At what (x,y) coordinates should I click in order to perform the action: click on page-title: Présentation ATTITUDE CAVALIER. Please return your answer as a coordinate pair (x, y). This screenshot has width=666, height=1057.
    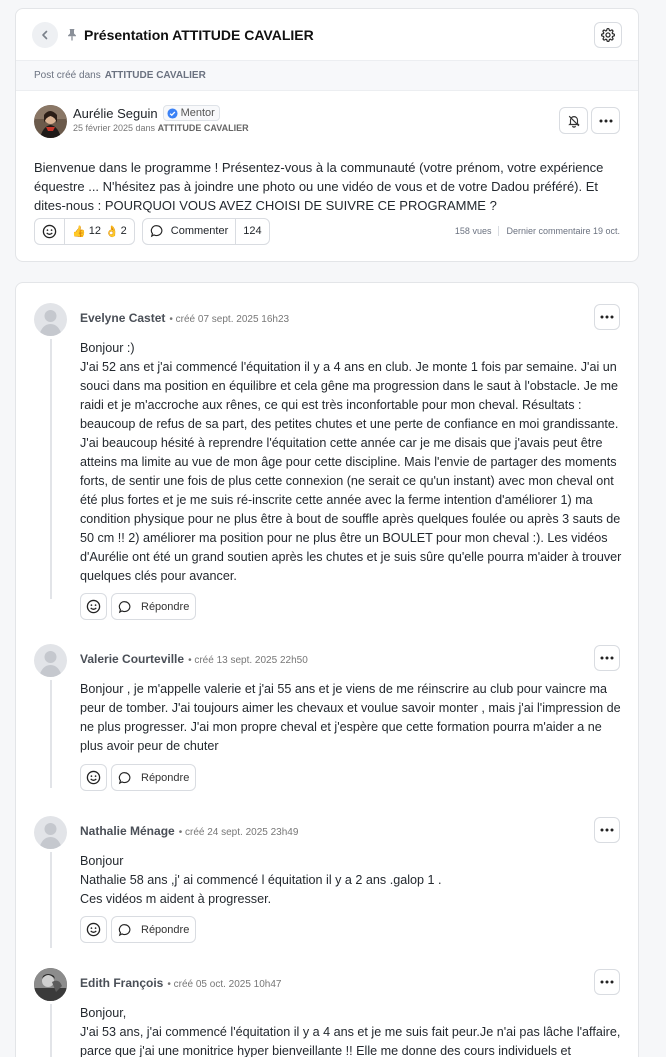
    Looking at the image, I should click on (199, 34).